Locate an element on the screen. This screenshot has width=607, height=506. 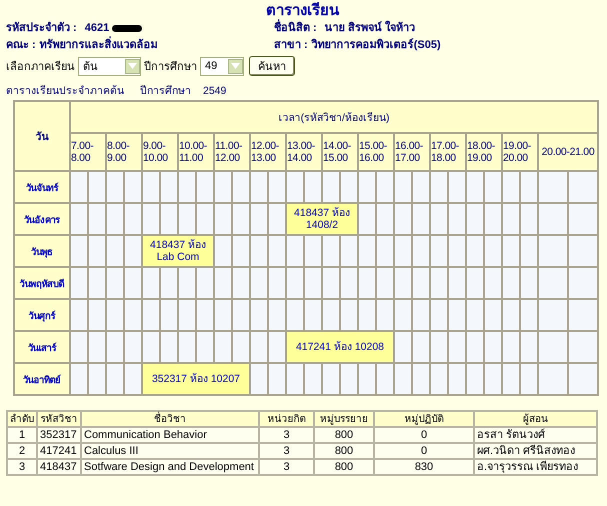
day-column-header: วัน is located at coordinates (42, 136).